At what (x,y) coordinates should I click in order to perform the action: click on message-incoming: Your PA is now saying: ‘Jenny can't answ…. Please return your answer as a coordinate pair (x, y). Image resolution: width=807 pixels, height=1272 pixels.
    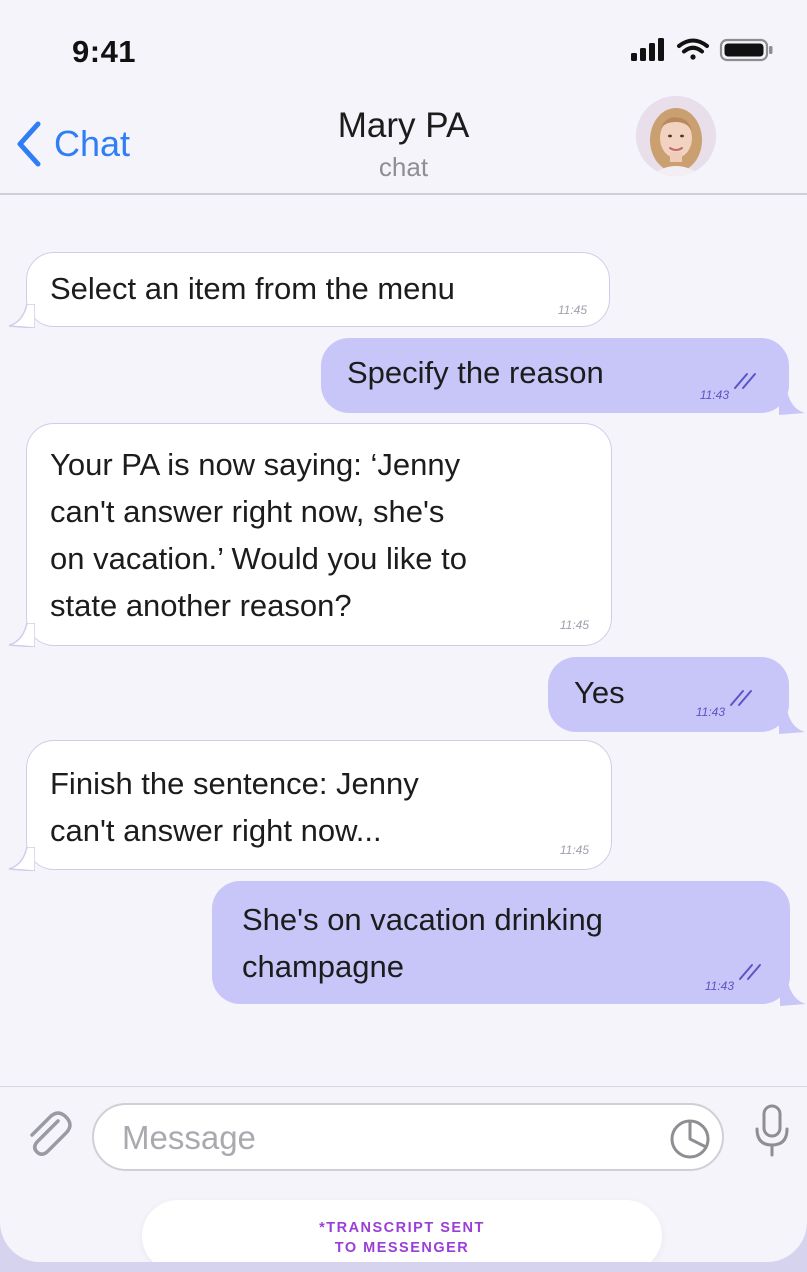
    Looking at the image, I should click on (310, 535).